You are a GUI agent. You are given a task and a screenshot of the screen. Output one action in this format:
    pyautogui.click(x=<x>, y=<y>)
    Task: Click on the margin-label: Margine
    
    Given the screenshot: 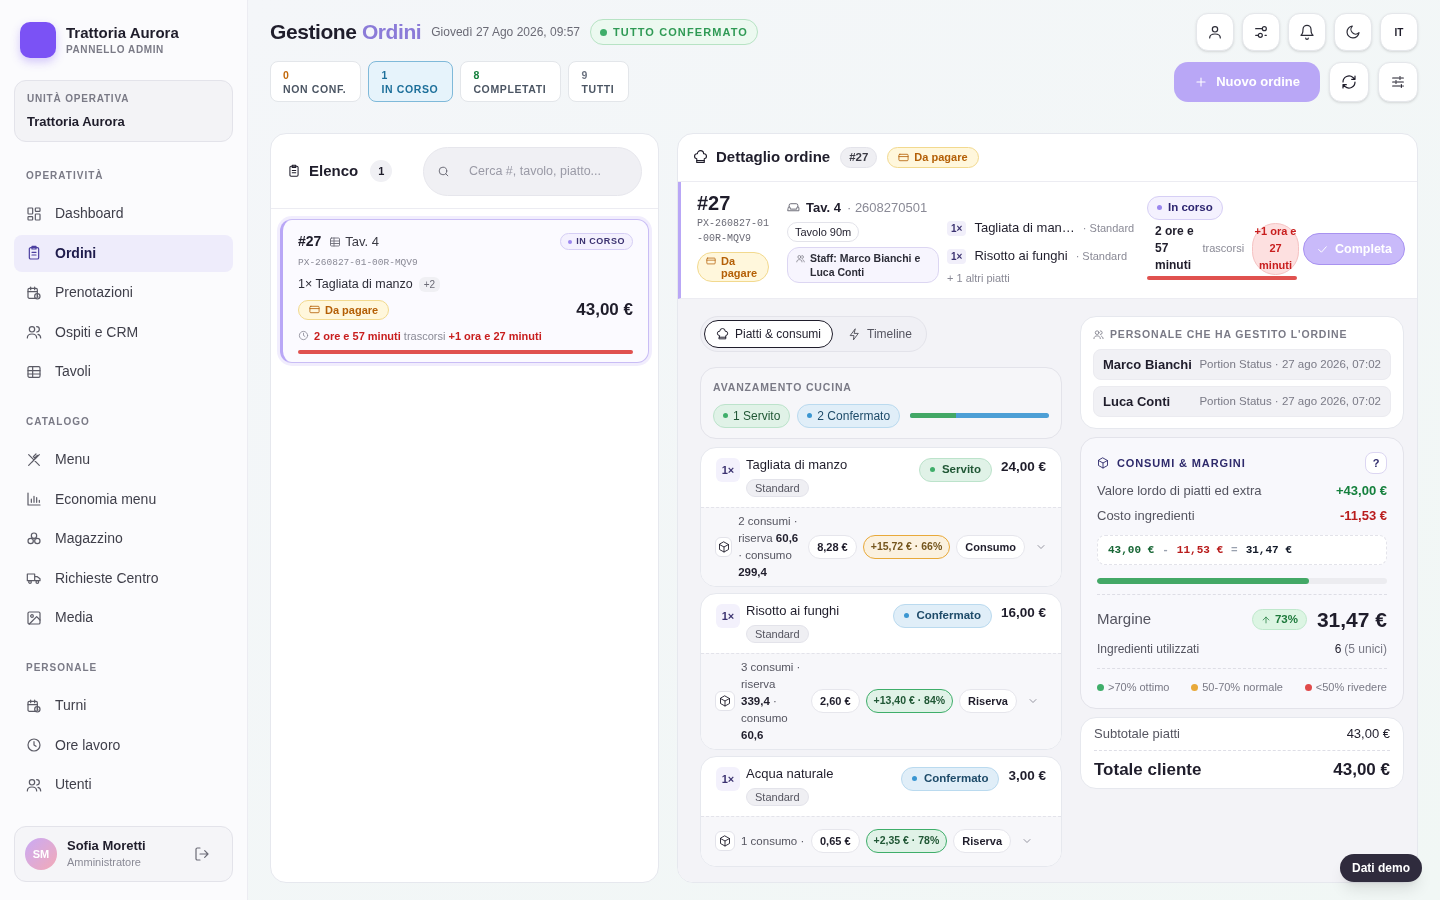 What is the action you would take?
    pyautogui.click(x=1125, y=619)
    